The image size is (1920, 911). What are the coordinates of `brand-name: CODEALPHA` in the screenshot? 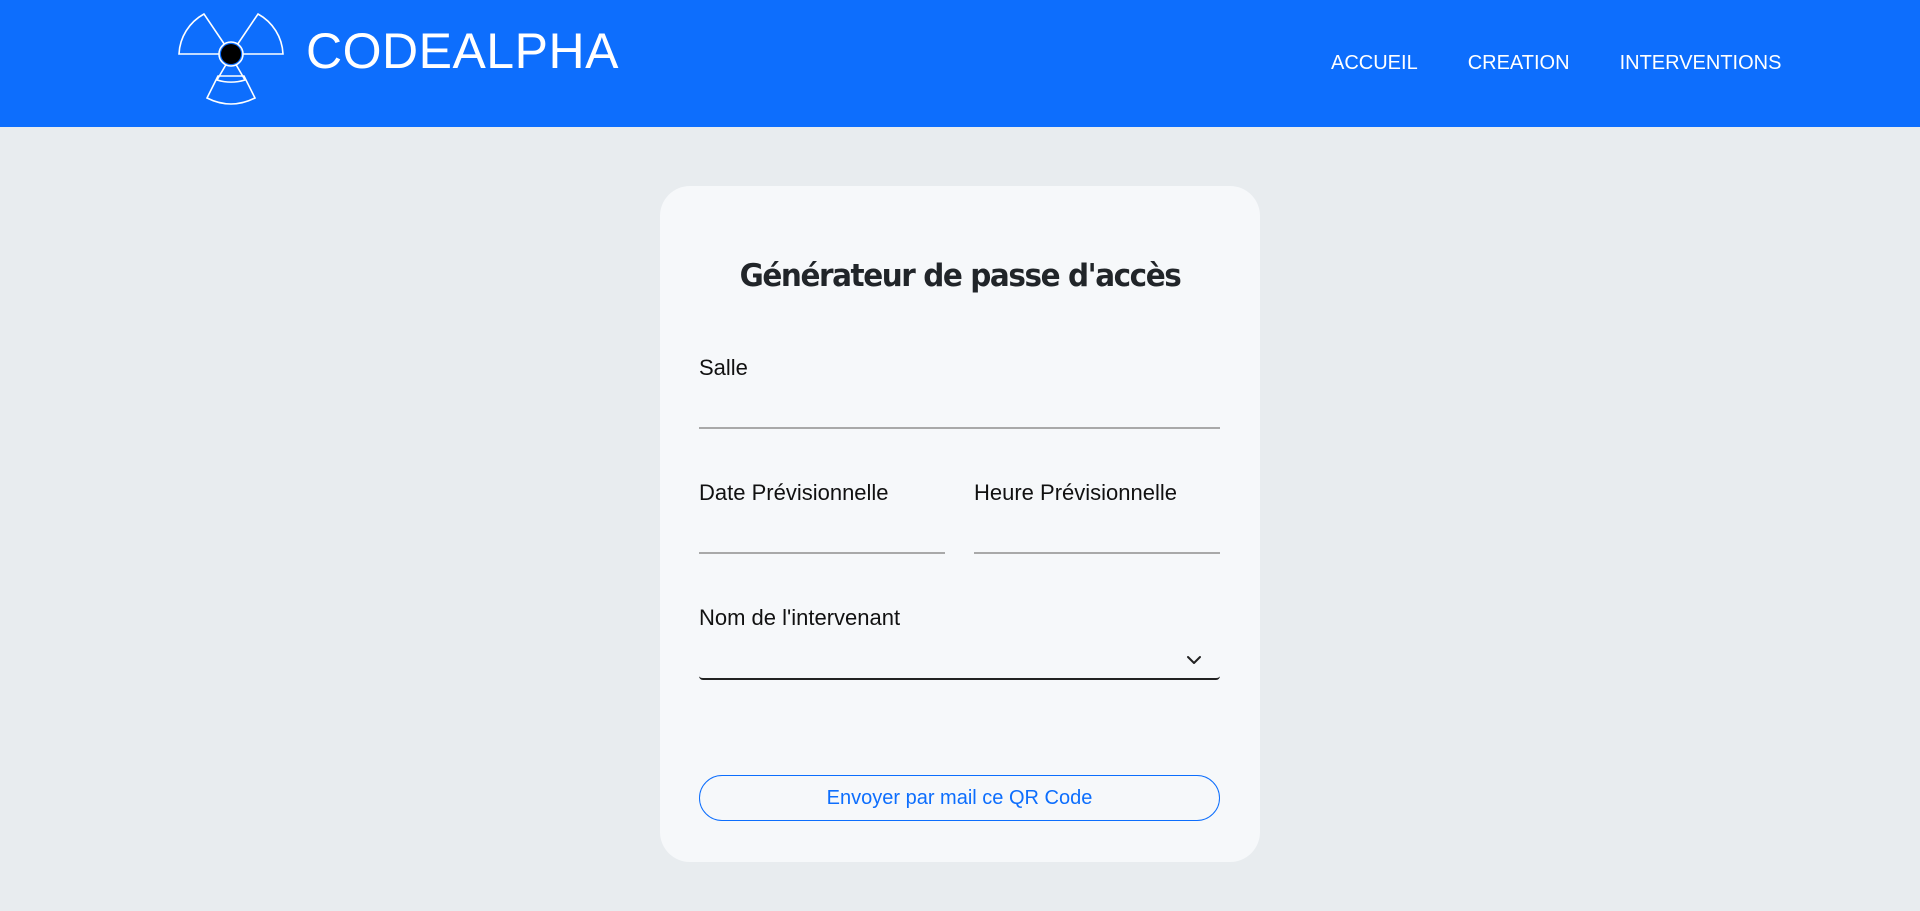 It's located at (462, 51).